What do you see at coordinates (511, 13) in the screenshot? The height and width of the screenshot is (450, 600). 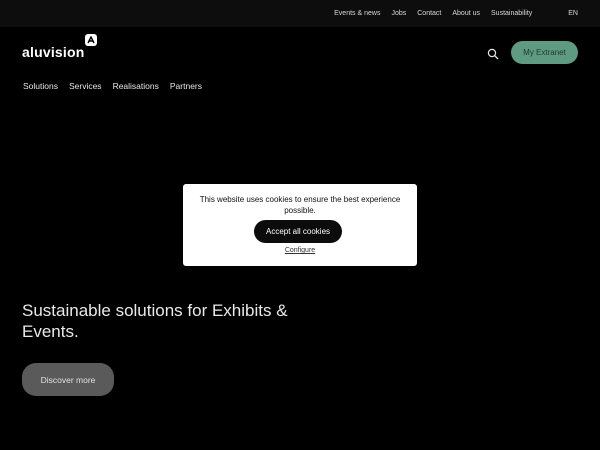 I see `topbar-link-sustainability: Sustainability` at bounding box center [511, 13].